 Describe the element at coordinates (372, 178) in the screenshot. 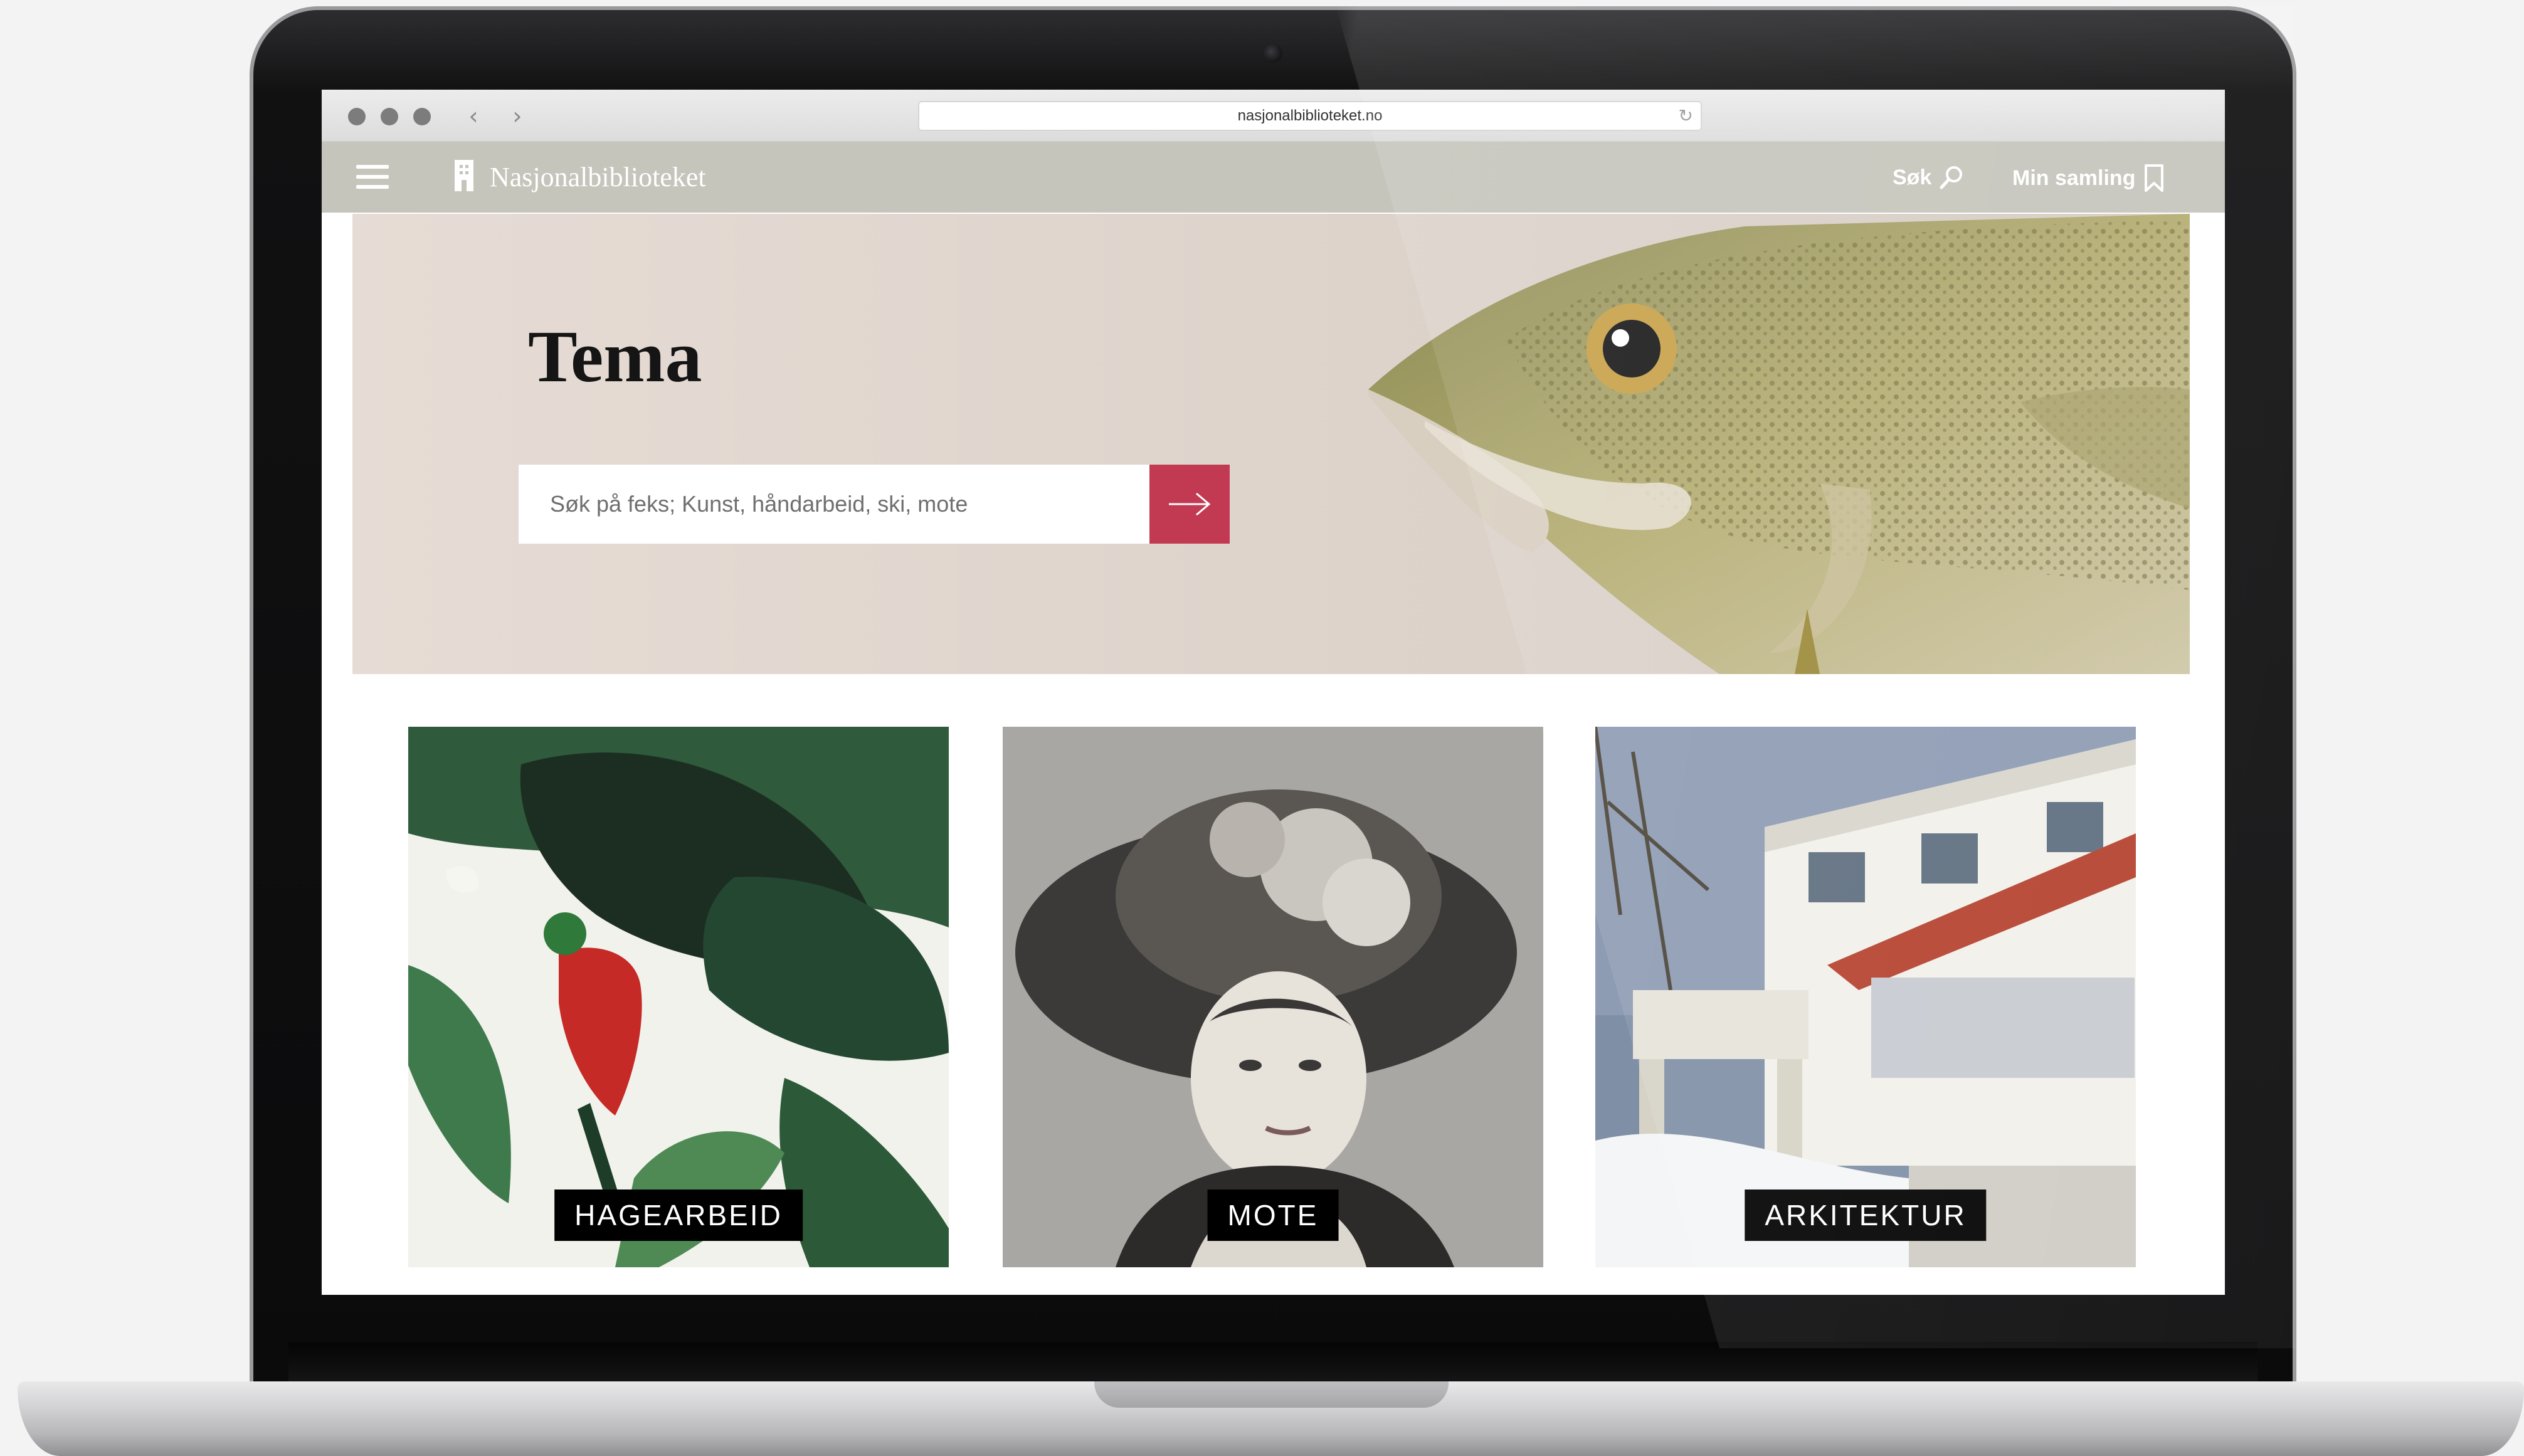

I see `menu-icon` at that location.